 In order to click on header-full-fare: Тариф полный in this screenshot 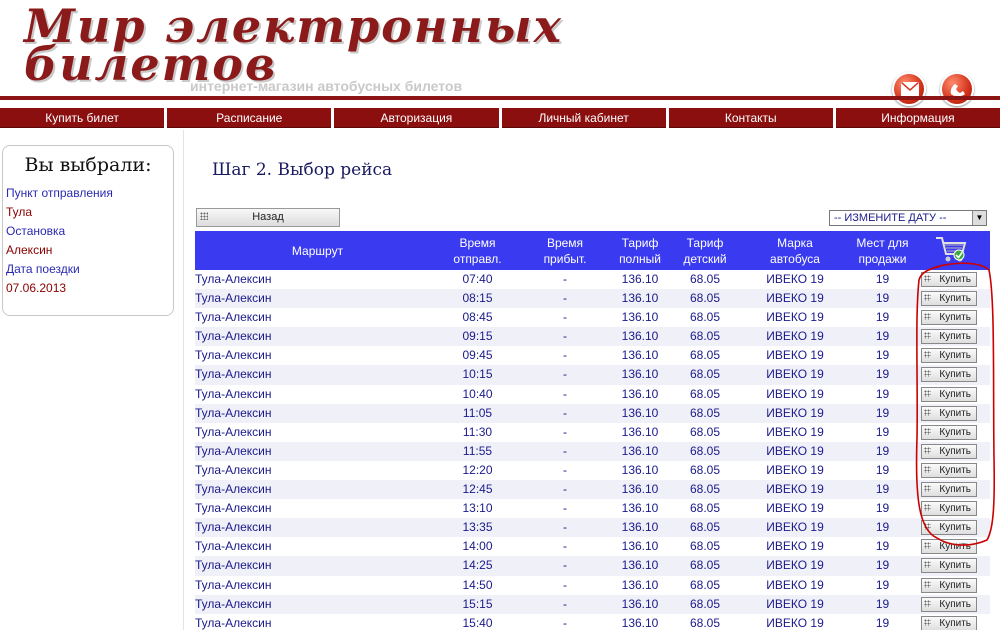, I will do `click(640, 250)`.